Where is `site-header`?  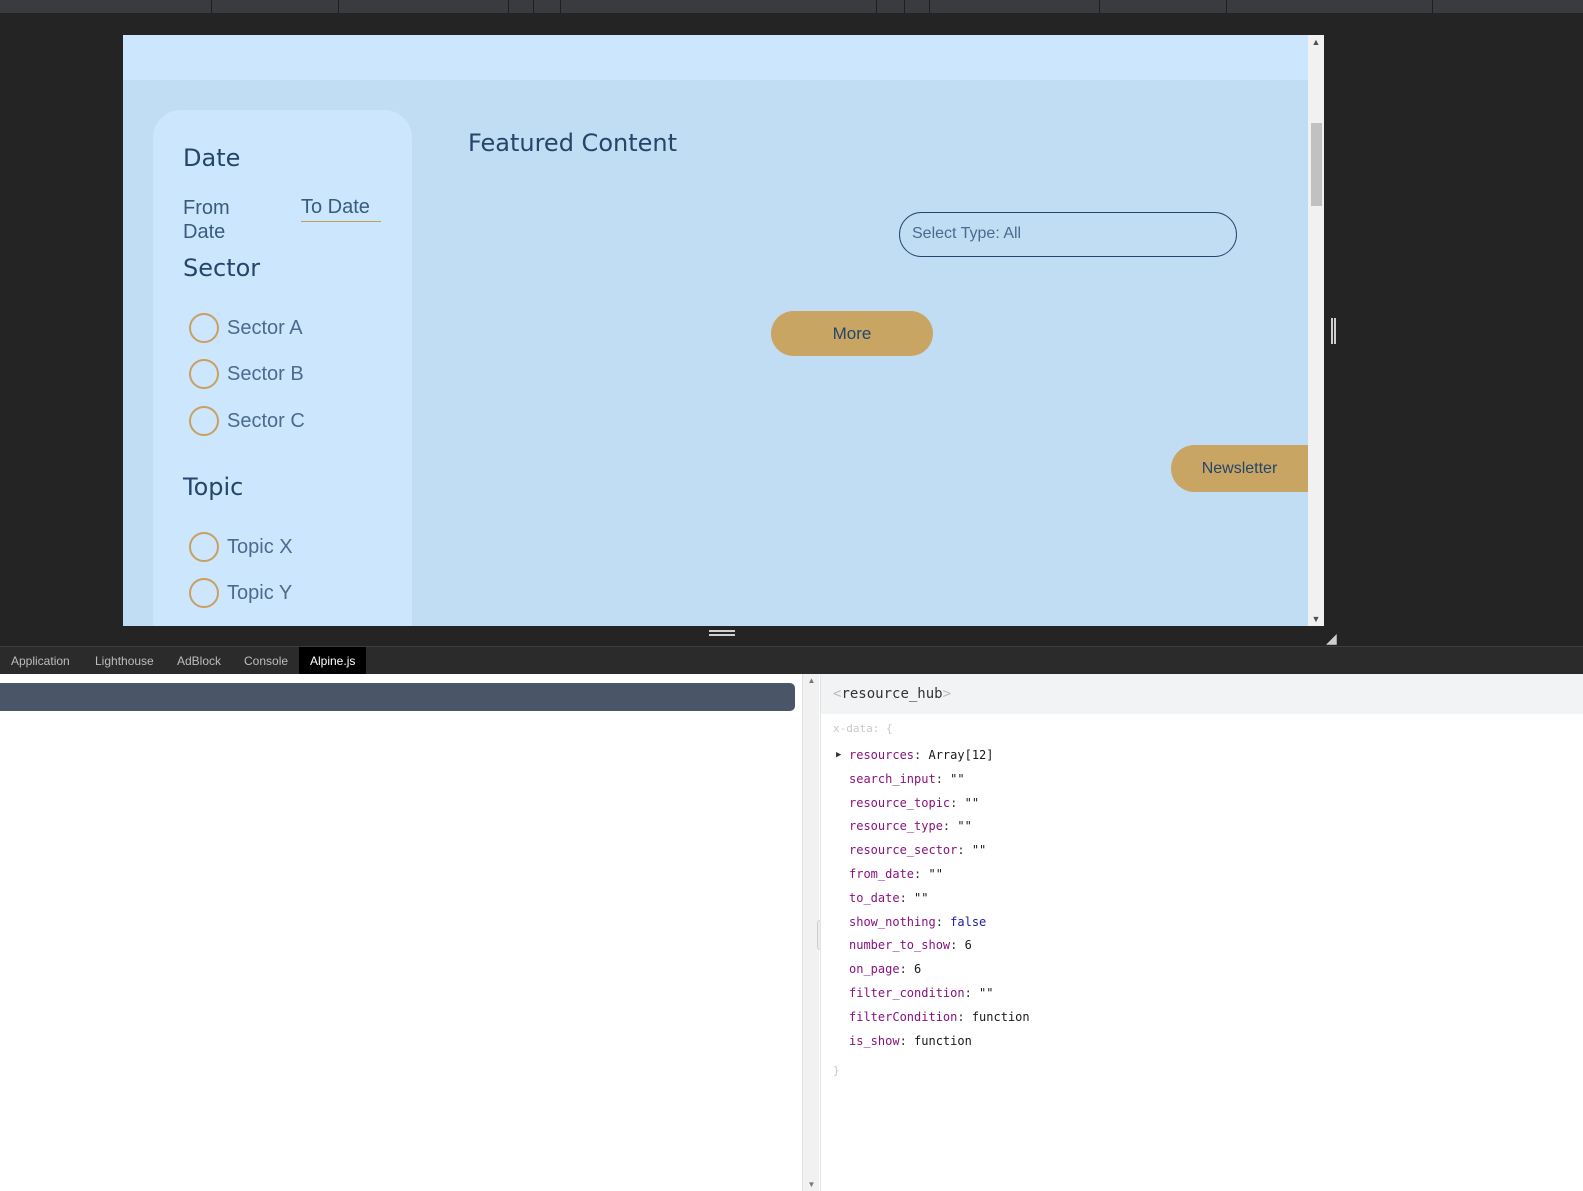
site-header is located at coordinates (715, 57).